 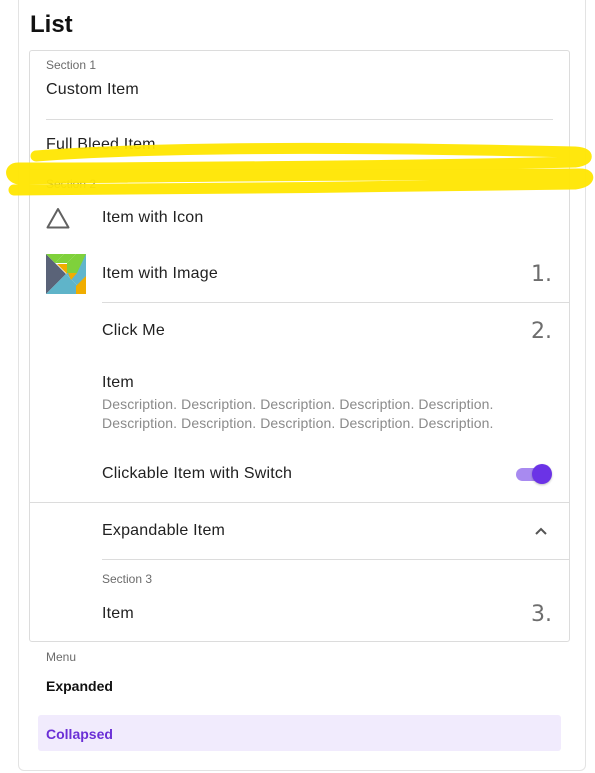 What do you see at coordinates (58, 218) in the screenshot?
I see `triangle-outline-icon` at bounding box center [58, 218].